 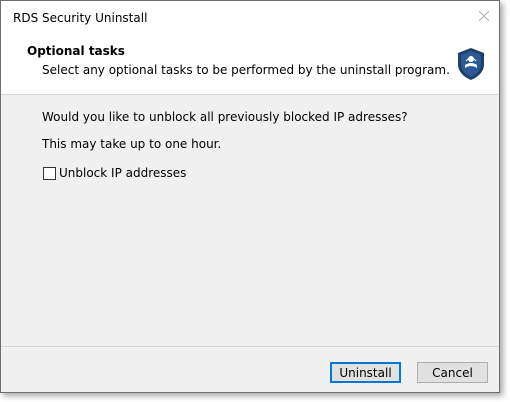 I want to click on page-title: Optional tasks, so click(x=76, y=51).